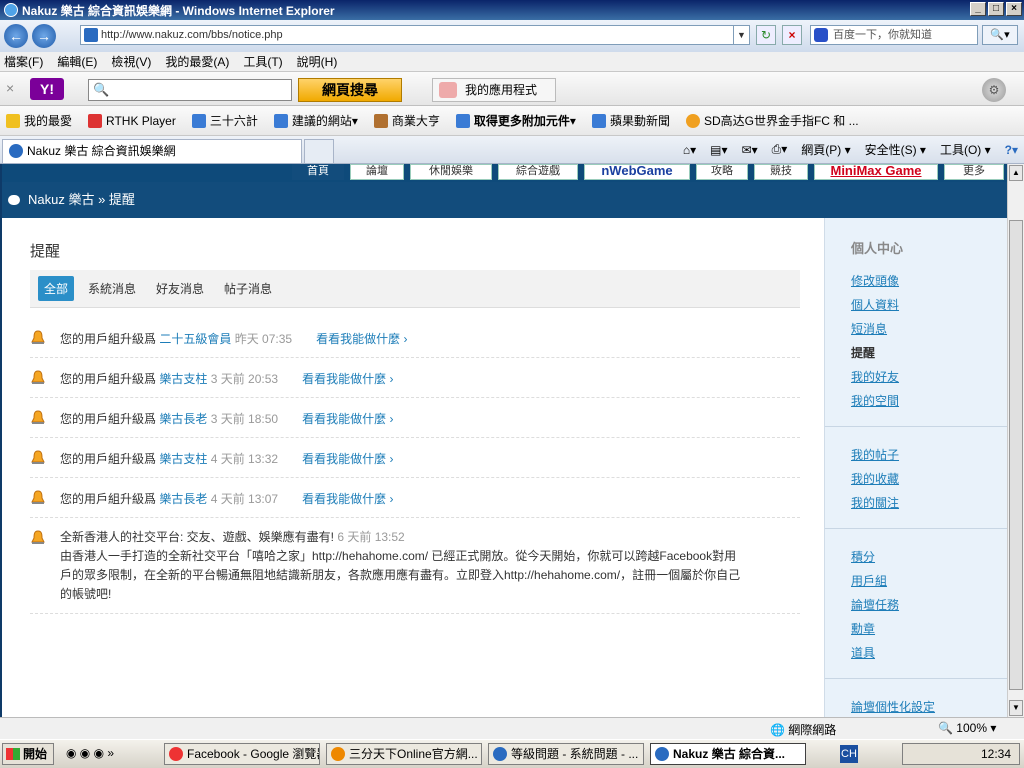 Image resolution: width=1024 pixels, height=768 pixels. I want to click on filter-all: 全部, so click(56, 288).